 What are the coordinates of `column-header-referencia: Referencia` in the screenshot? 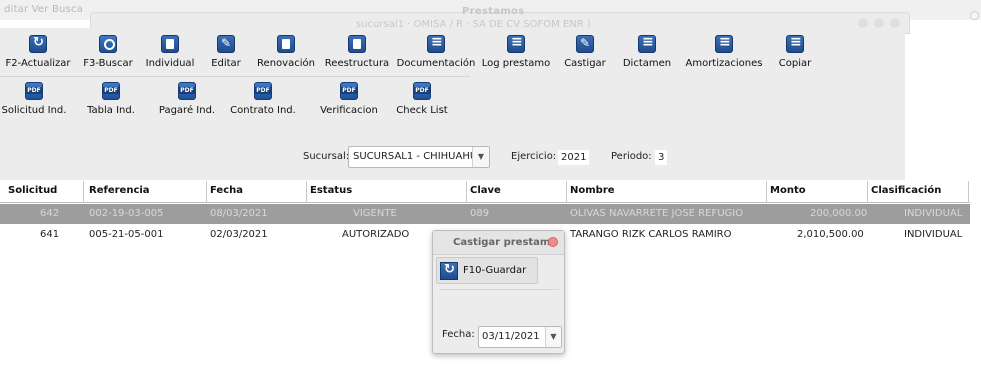 It's located at (119, 190).